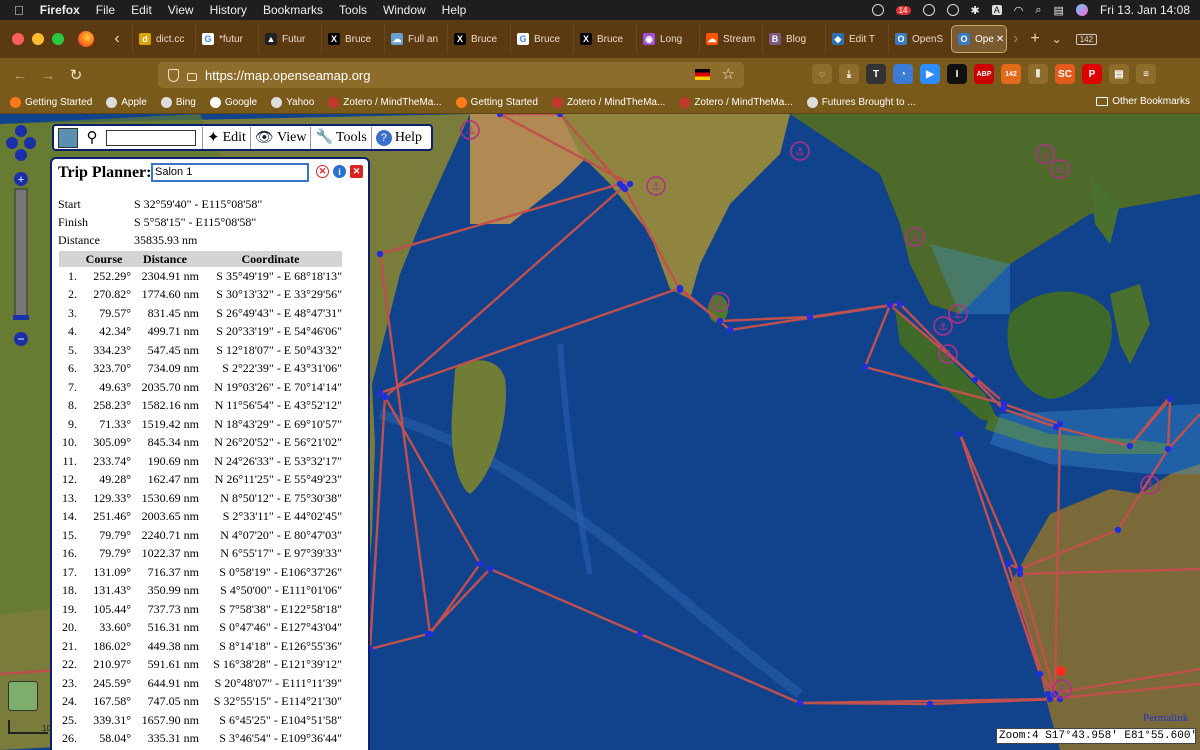 The height and width of the screenshot is (750, 1200). I want to click on extension-icon-0: ◌, so click(822, 74).